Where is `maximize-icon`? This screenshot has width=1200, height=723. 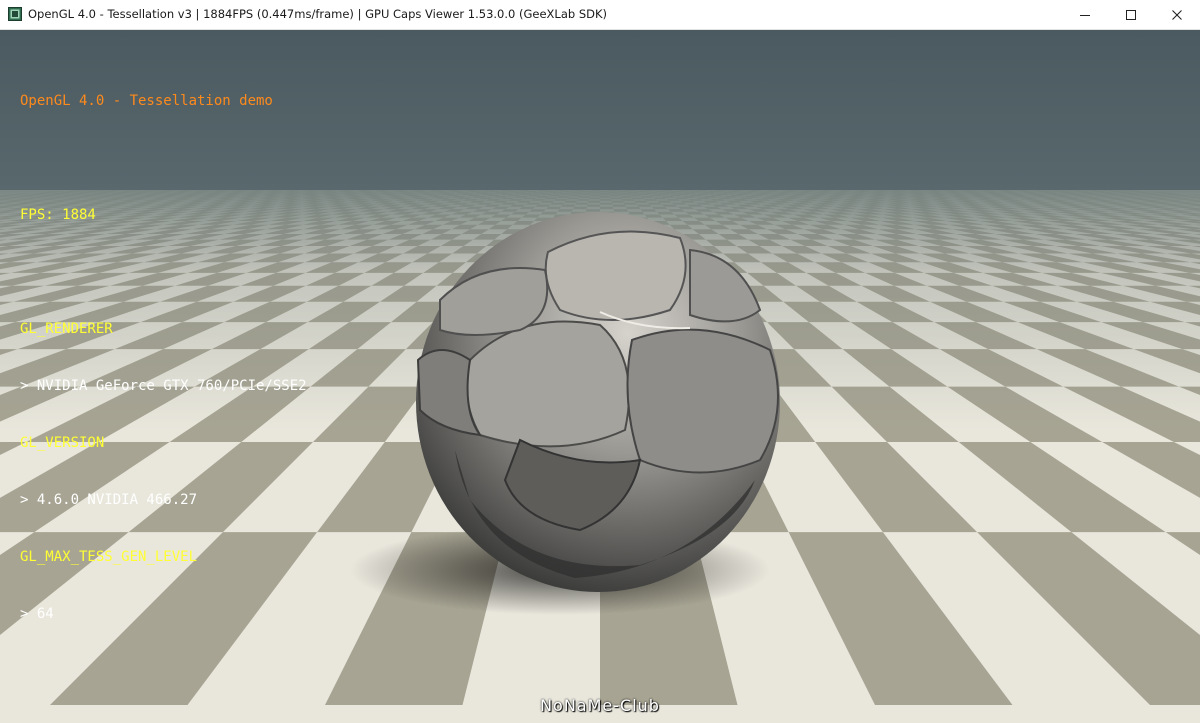 maximize-icon is located at coordinates (1131, 14).